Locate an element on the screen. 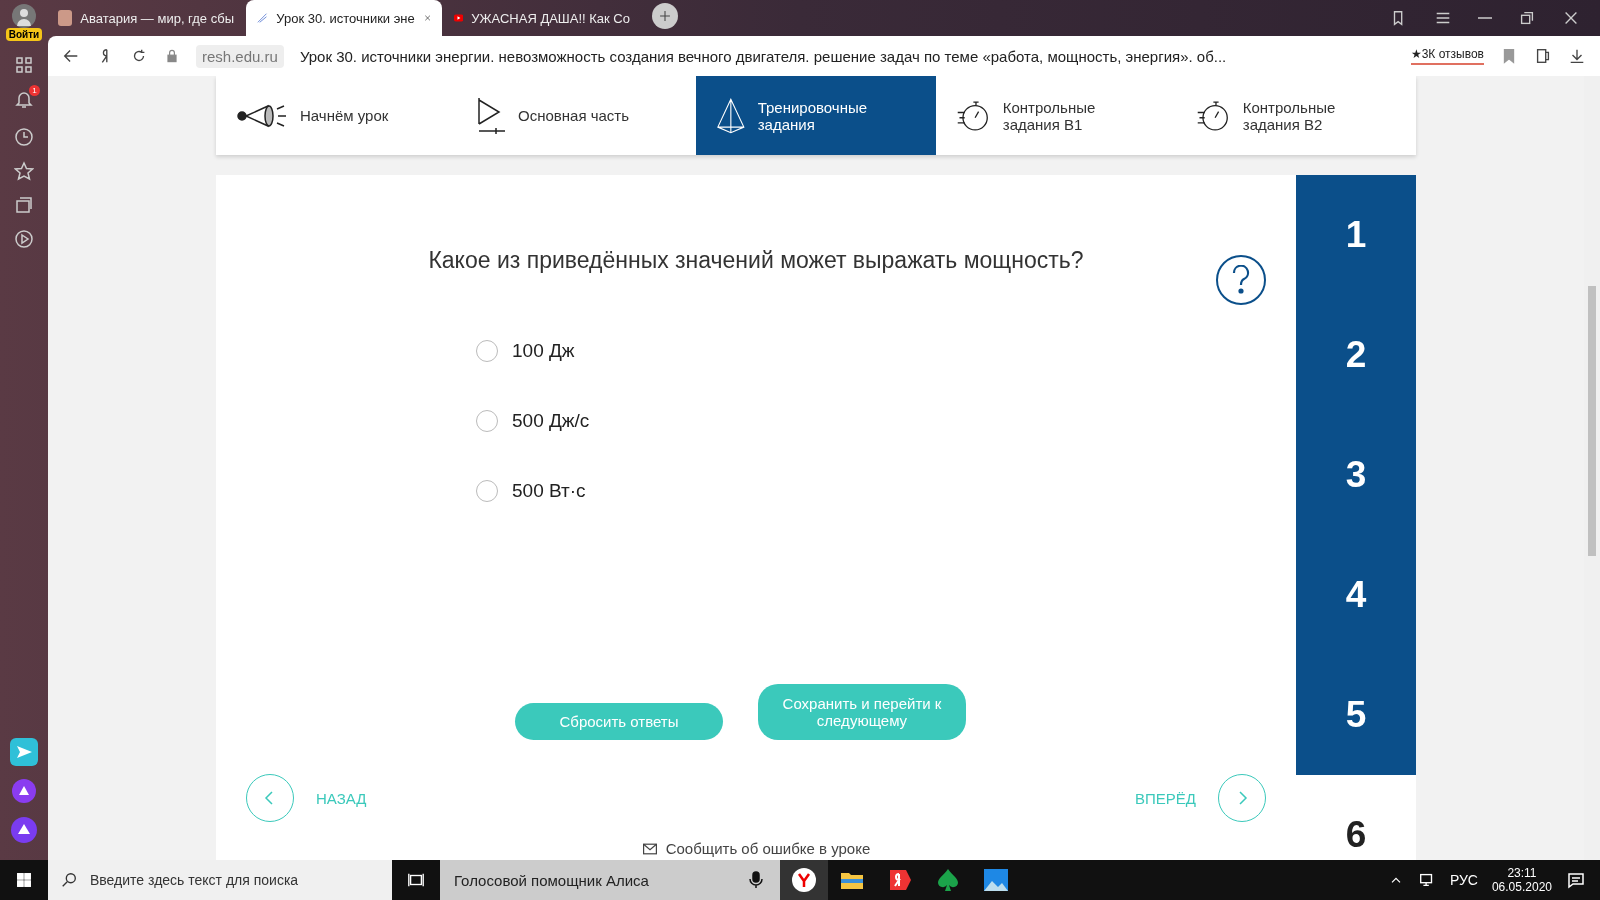  task-number: 5 is located at coordinates (1356, 715).